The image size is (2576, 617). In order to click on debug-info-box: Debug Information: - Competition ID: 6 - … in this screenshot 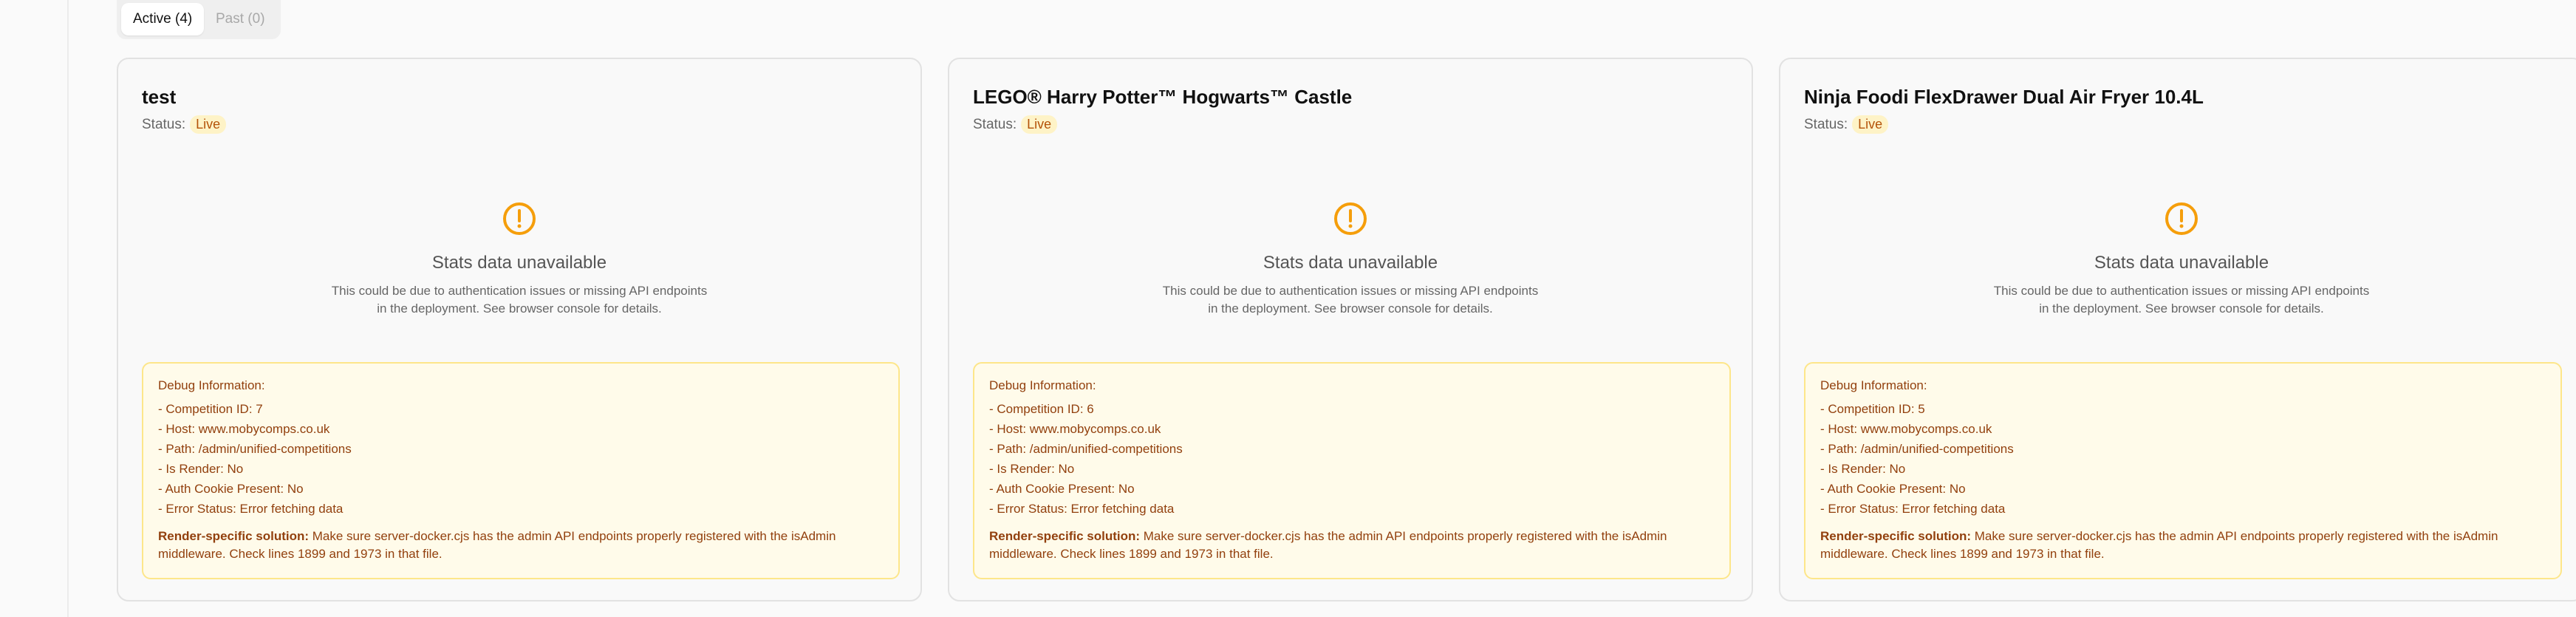, I will do `click(1352, 470)`.